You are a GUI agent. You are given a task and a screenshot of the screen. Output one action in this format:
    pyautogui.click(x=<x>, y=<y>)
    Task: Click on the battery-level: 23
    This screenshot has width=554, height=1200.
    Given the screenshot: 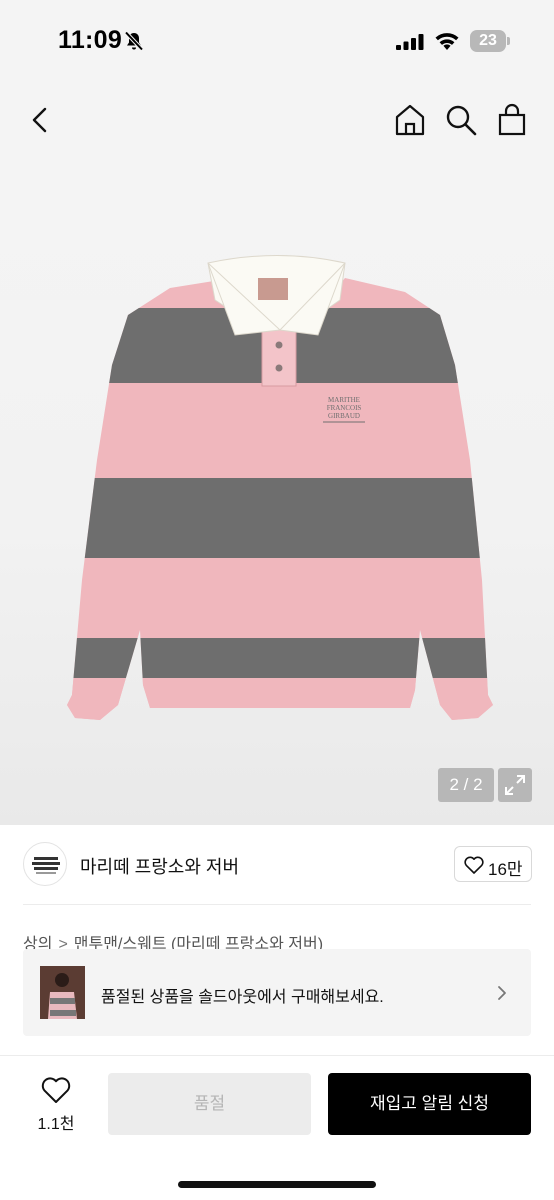 What is the action you would take?
    pyautogui.click(x=488, y=40)
    